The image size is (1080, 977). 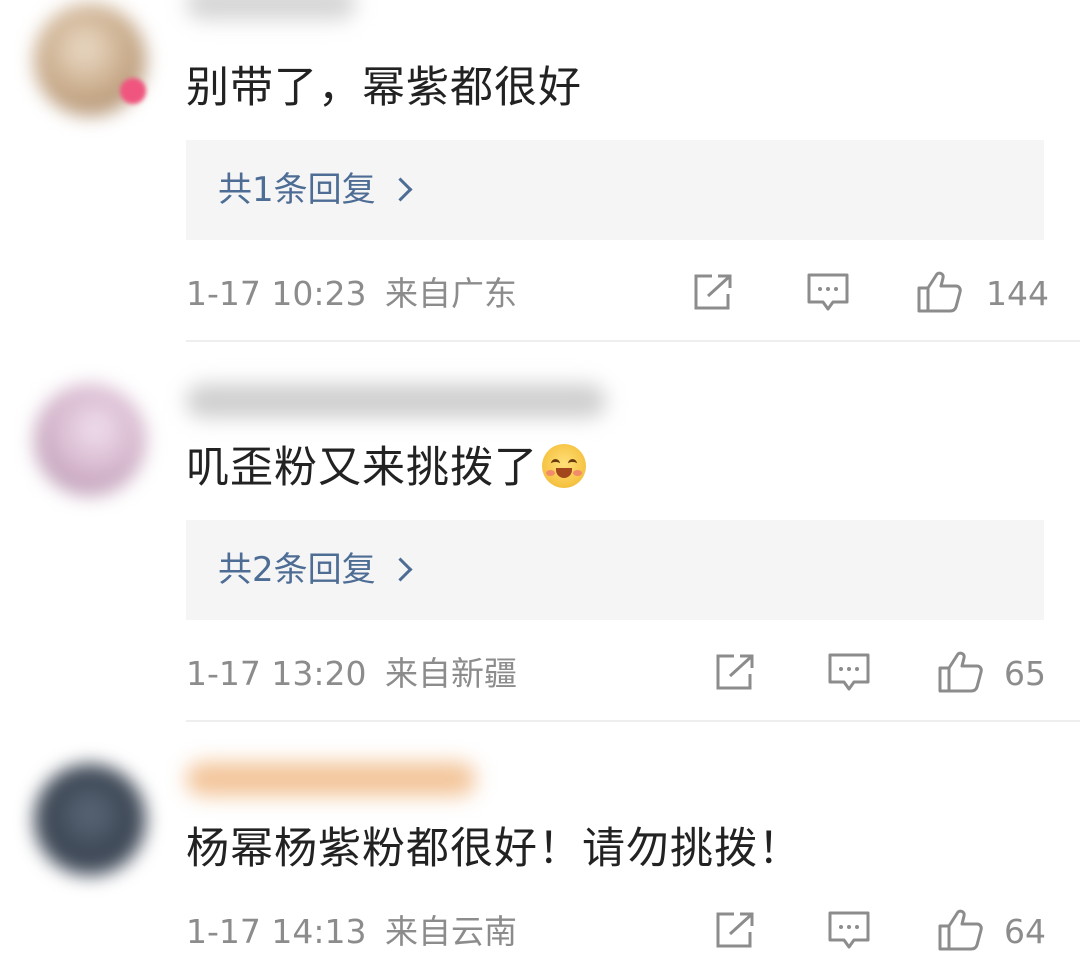 What do you see at coordinates (849, 931) in the screenshot?
I see `comment-icon` at bounding box center [849, 931].